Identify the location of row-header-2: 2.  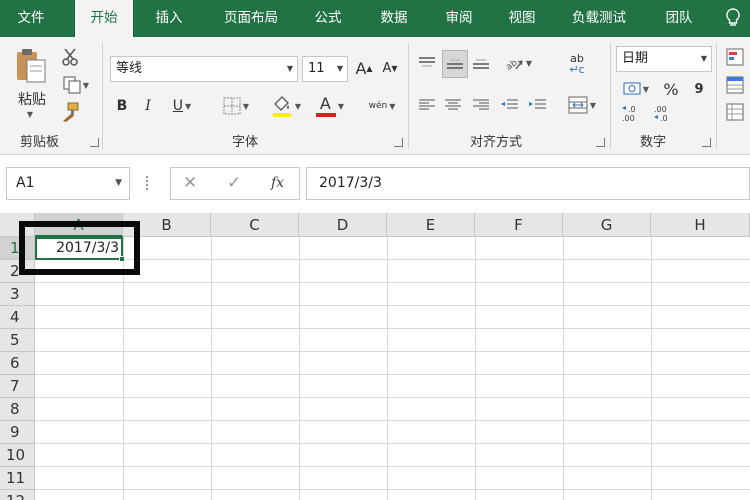
(17, 271).